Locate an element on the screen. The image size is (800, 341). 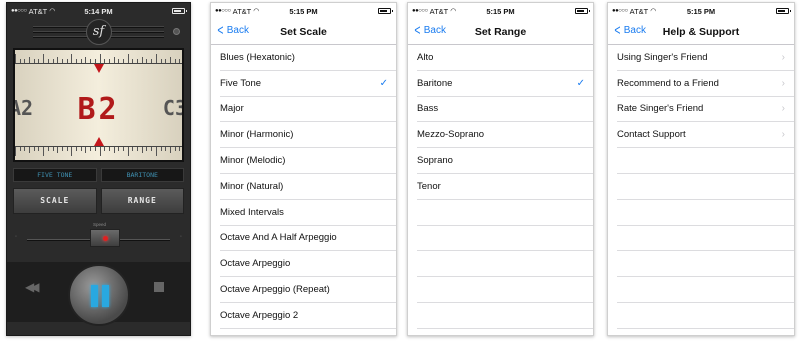
tuner-buttons: SCALE RANGE is located at coordinates (98, 201).